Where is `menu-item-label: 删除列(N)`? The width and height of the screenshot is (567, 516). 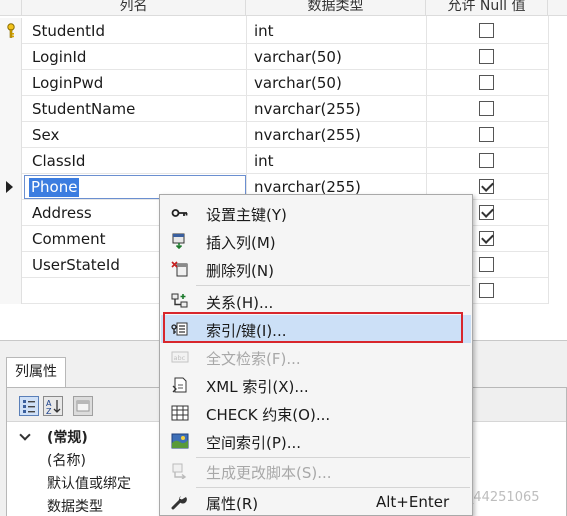 menu-item-label: 删除列(N) is located at coordinates (240, 271).